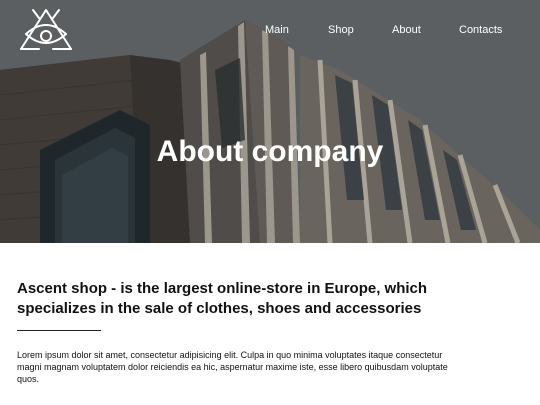  What do you see at coordinates (270, 151) in the screenshot?
I see `page-title: About company` at bounding box center [270, 151].